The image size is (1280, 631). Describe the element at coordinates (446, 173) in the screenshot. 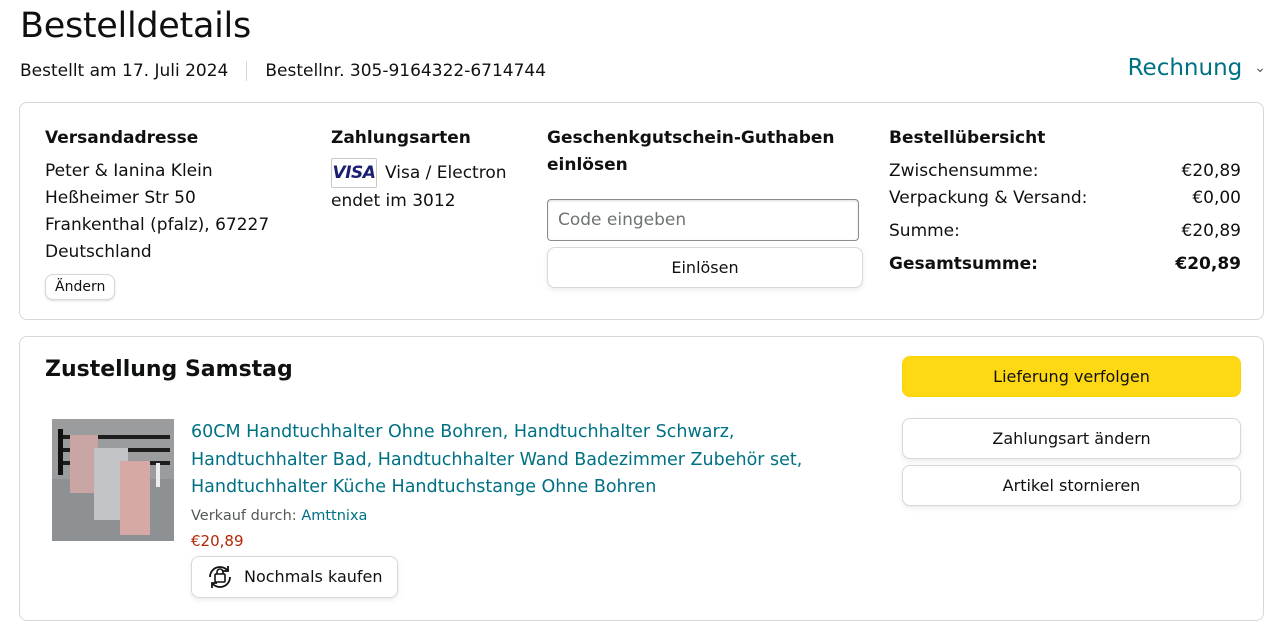

I see `card-type: Visa / Electron` at that location.